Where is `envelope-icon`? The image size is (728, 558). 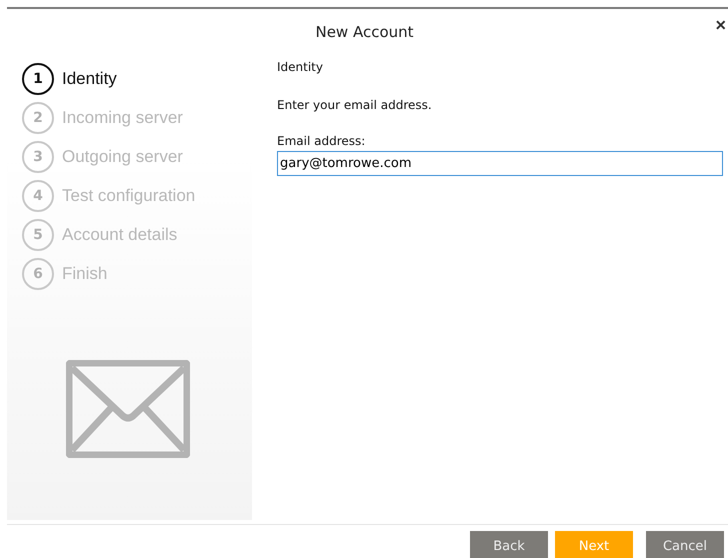
envelope-icon is located at coordinates (128, 409).